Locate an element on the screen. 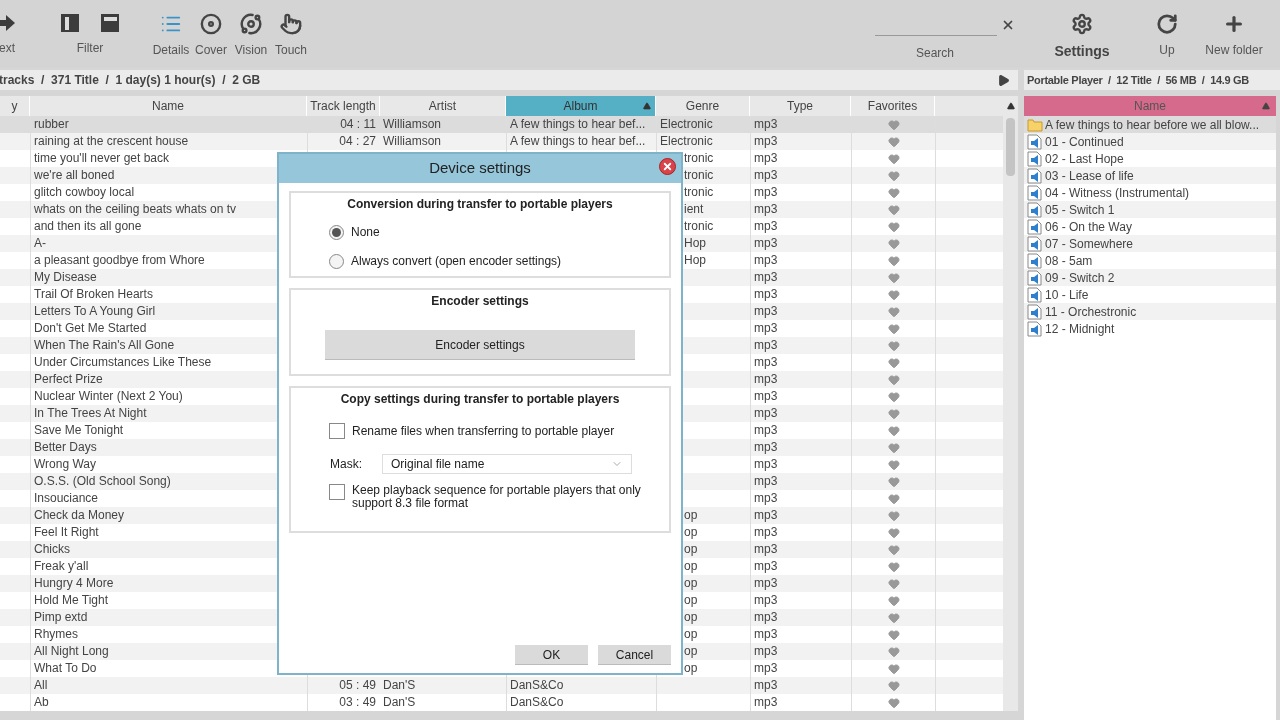 The image size is (1280, 720). status-text: Portable Player / 12 Title / 56 MB / 14.9 GB is located at coordinates (1137, 80).